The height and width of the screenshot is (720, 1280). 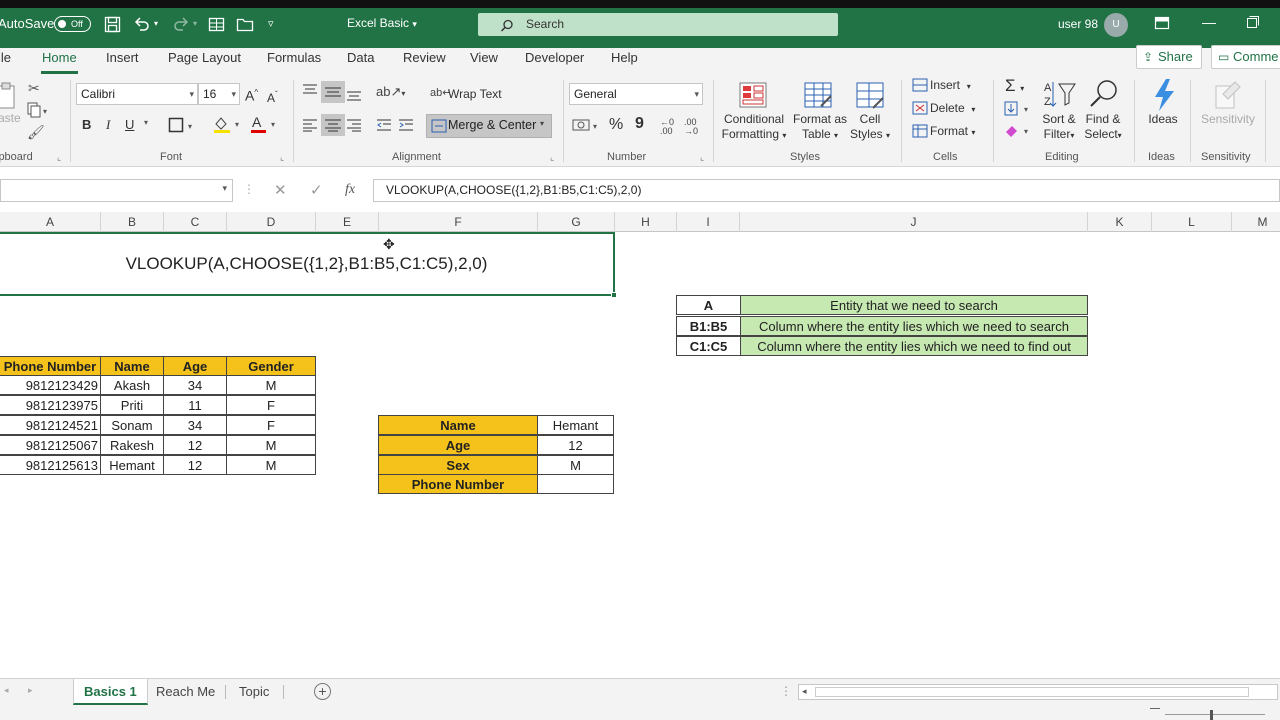 What do you see at coordinates (786, 691) in the screenshot?
I see `splitter-grip-icon: ⋮` at bounding box center [786, 691].